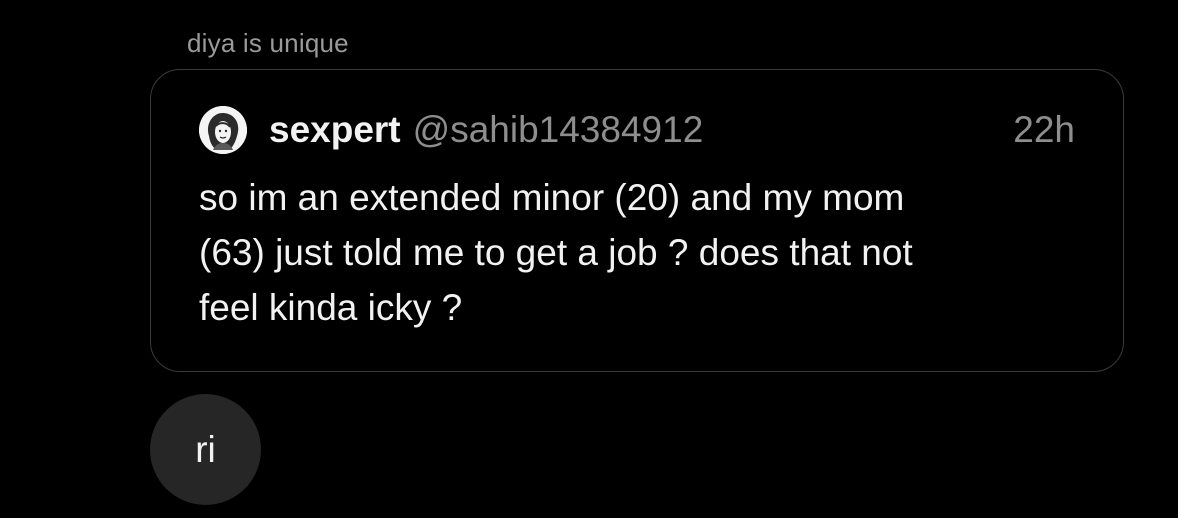  I want to click on post-username: sexpert, so click(335, 130).